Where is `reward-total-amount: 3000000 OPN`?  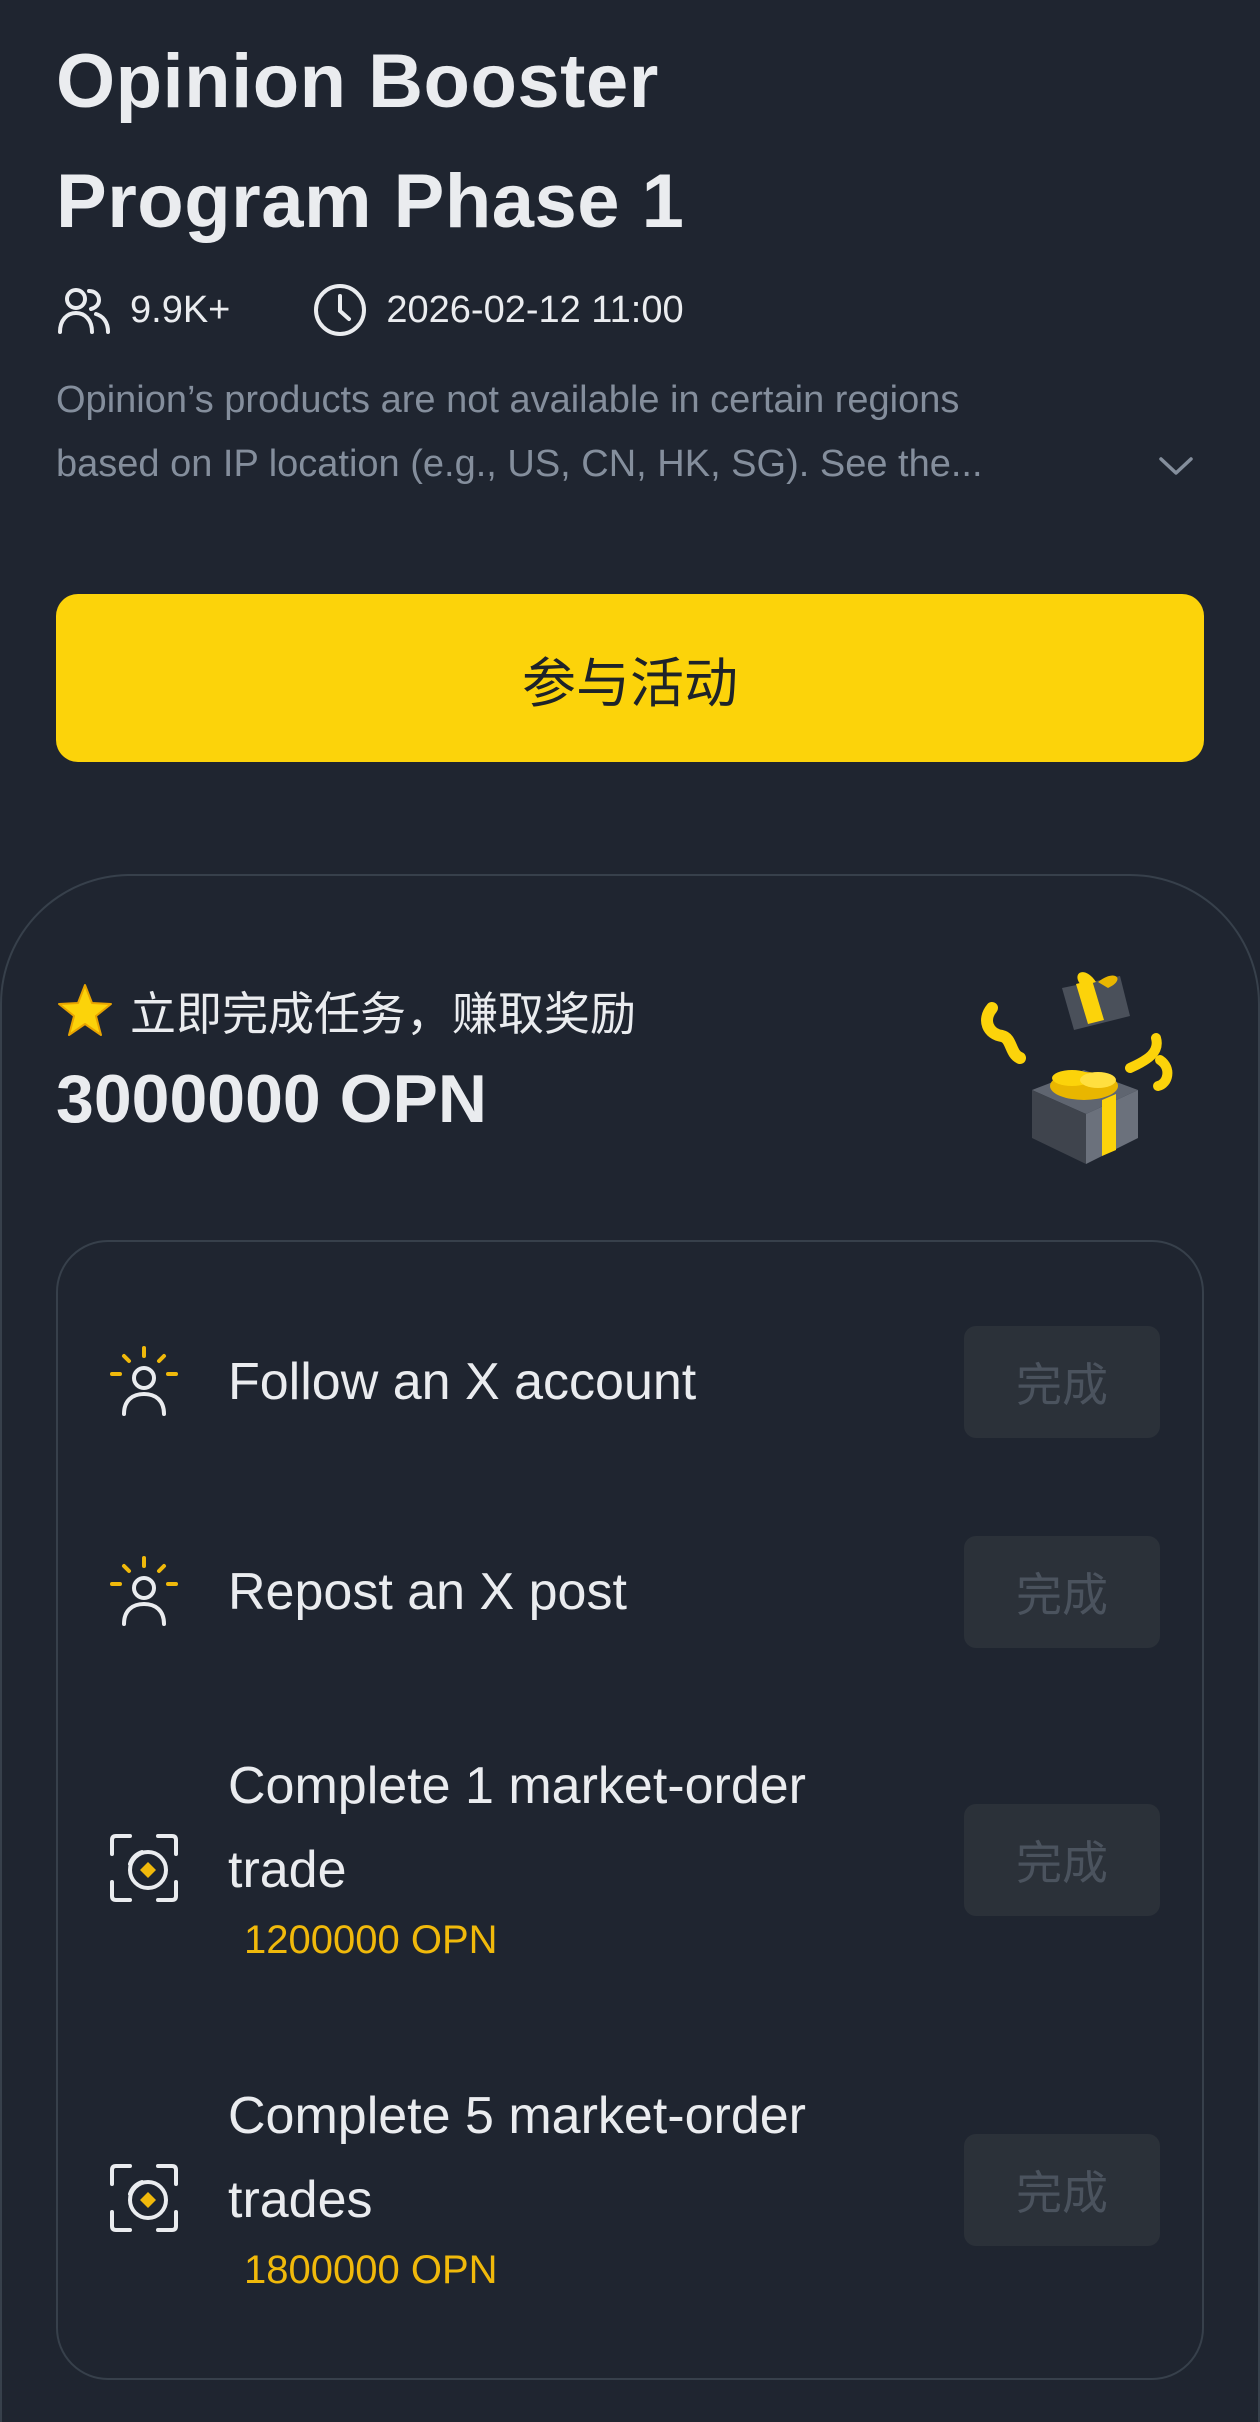
reward-total-amount: 3000000 OPN is located at coordinates (271, 1099).